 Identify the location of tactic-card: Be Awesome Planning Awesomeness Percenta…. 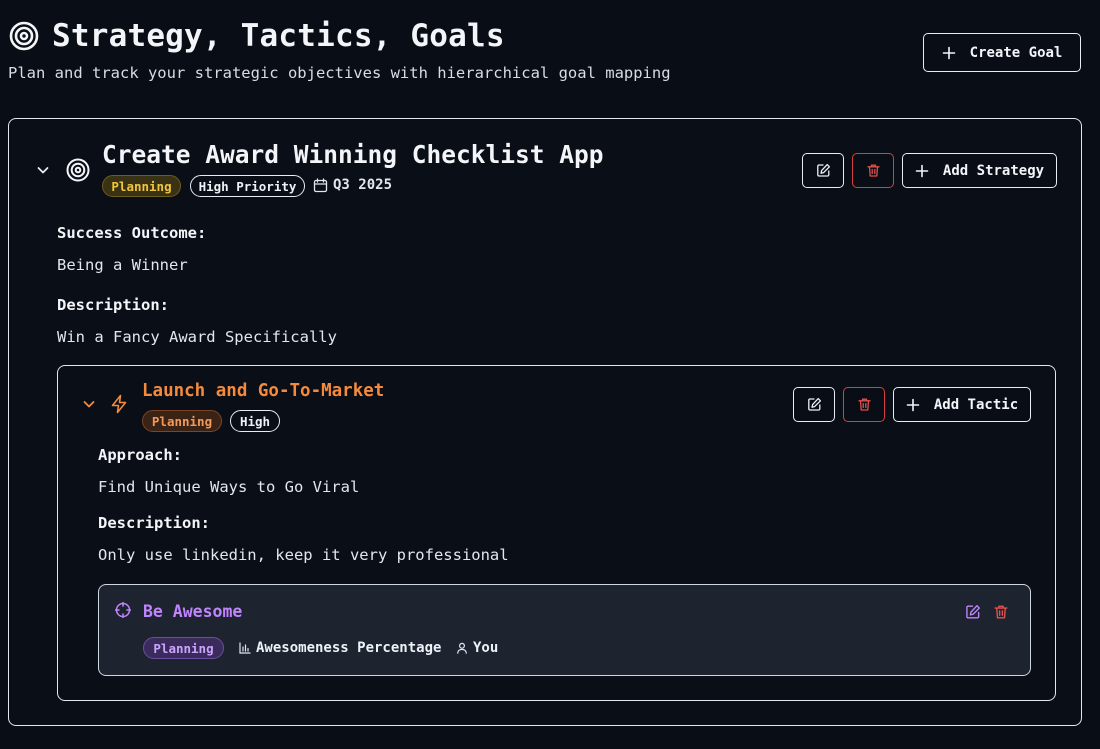
(564, 630).